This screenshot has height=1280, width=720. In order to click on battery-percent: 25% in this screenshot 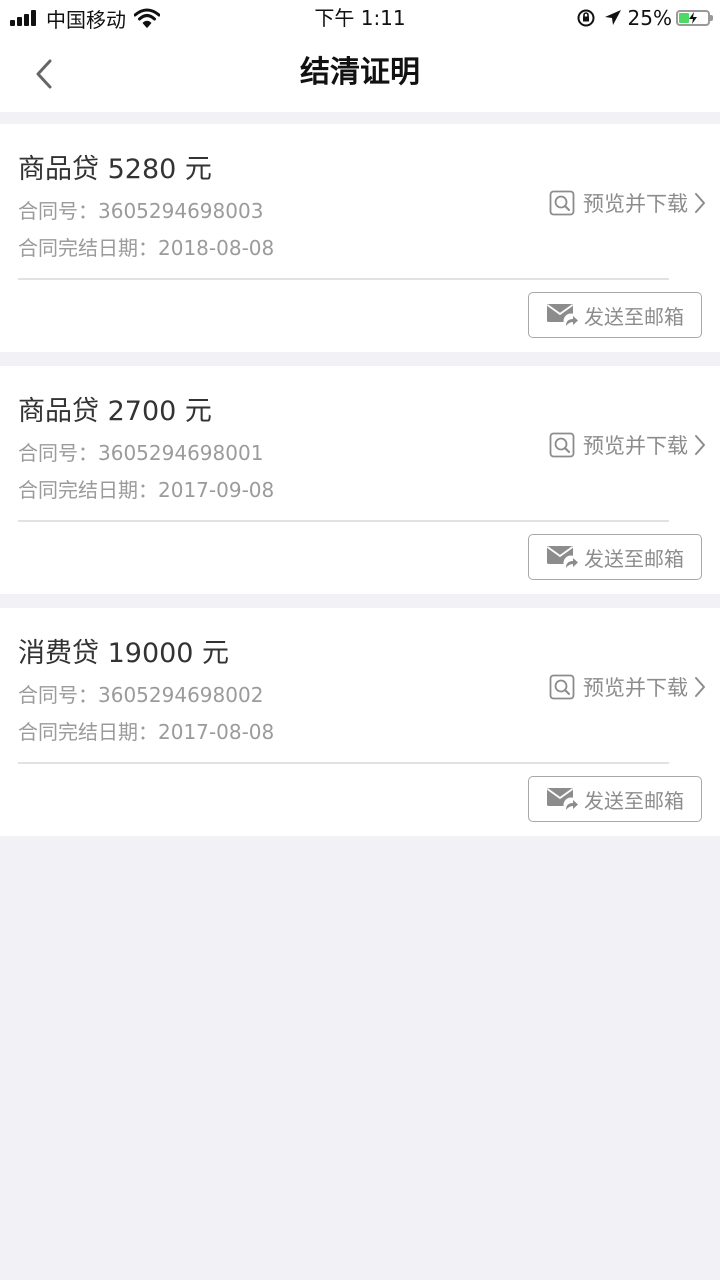, I will do `click(649, 18)`.